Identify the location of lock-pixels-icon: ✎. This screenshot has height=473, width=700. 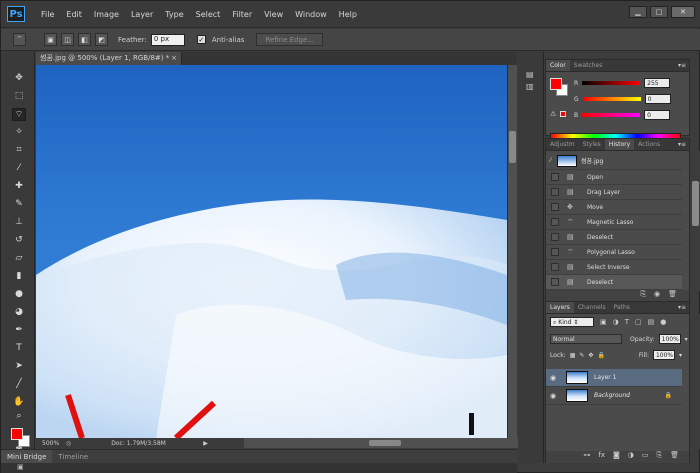
(581, 355).